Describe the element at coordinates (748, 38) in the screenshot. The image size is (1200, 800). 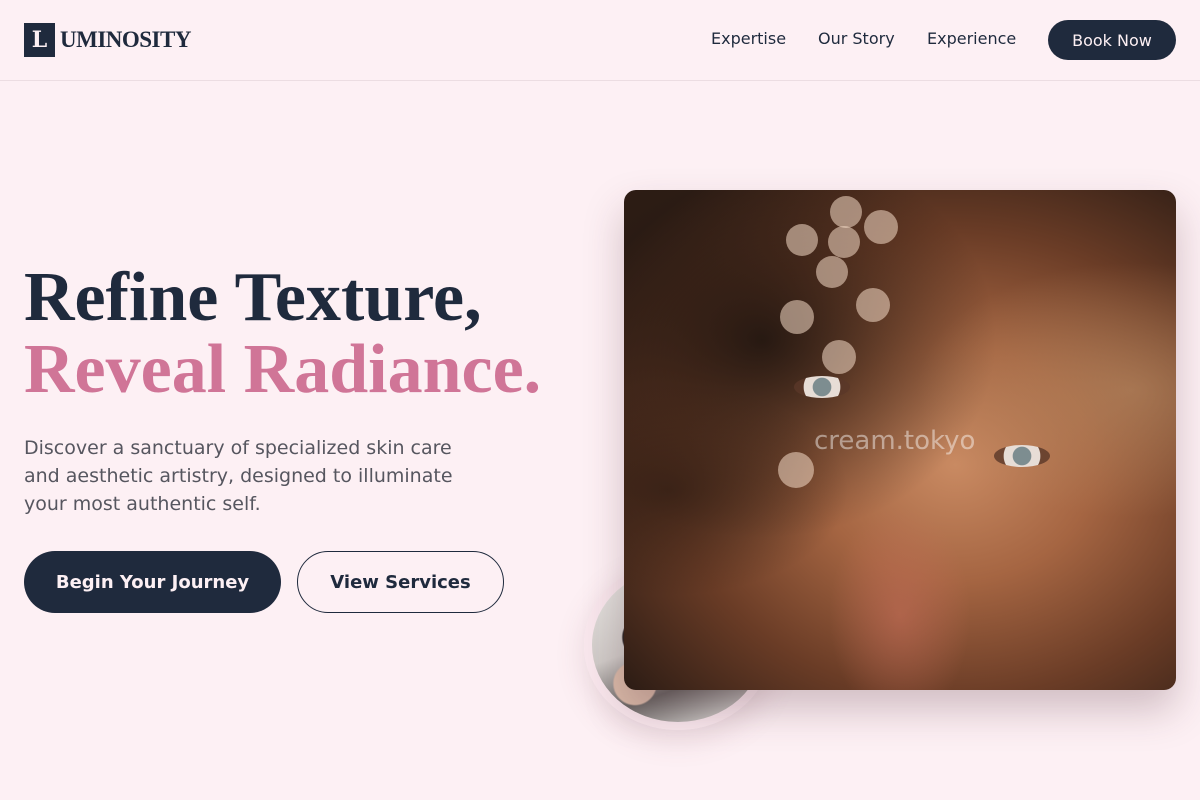
I see `nav-link-expertise: Expertise` at that location.